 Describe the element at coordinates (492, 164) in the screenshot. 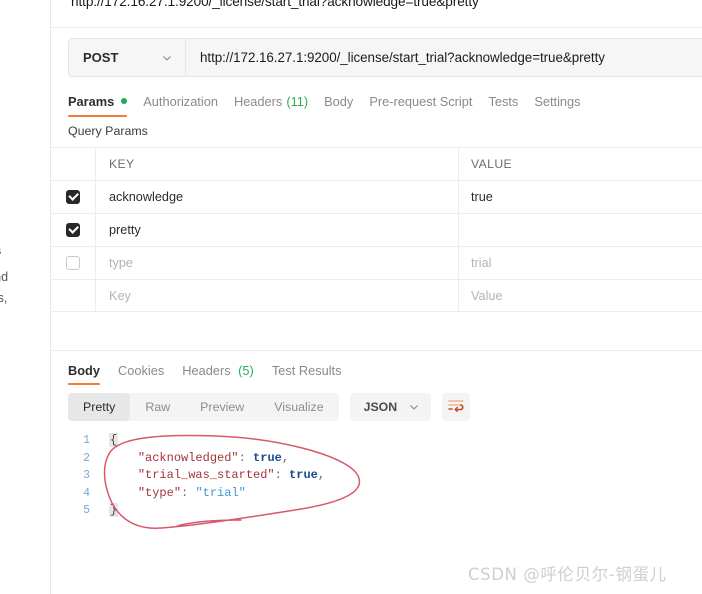

I see `column-header-value: VALUE` at that location.